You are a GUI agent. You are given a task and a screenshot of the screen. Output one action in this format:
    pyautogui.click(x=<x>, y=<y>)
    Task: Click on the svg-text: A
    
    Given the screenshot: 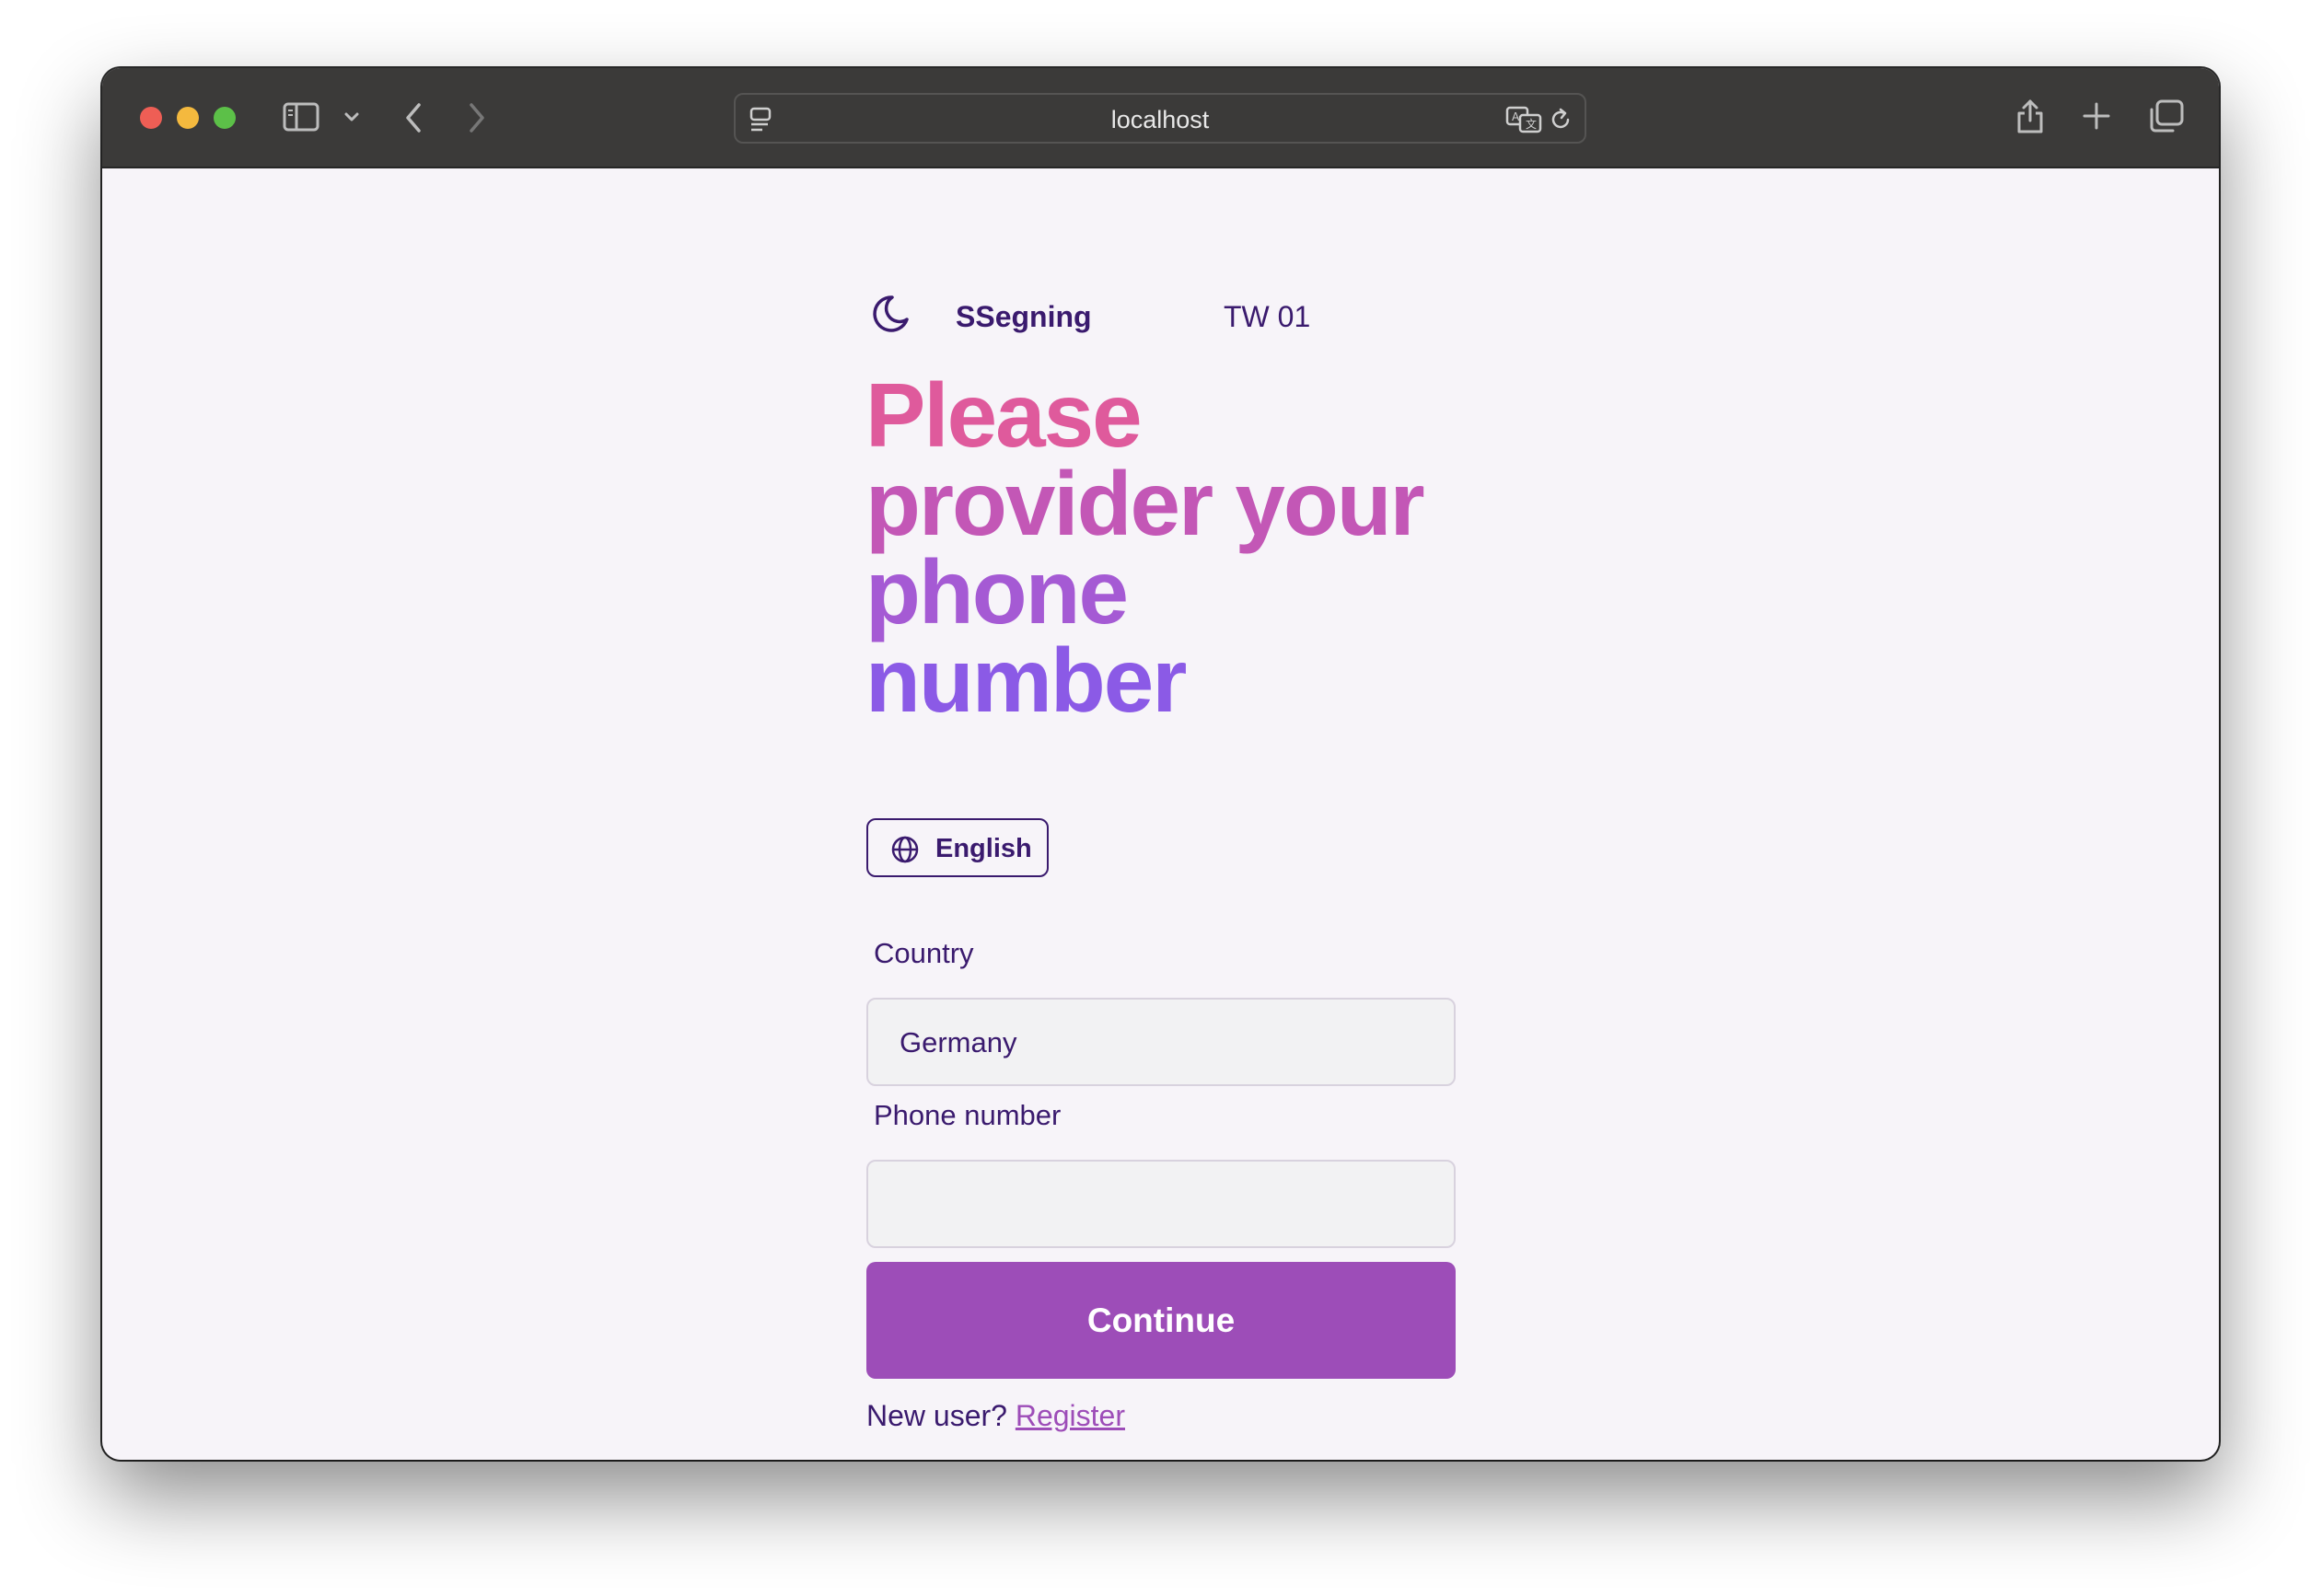 What is the action you would take?
    pyautogui.click(x=1516, y=117)
    